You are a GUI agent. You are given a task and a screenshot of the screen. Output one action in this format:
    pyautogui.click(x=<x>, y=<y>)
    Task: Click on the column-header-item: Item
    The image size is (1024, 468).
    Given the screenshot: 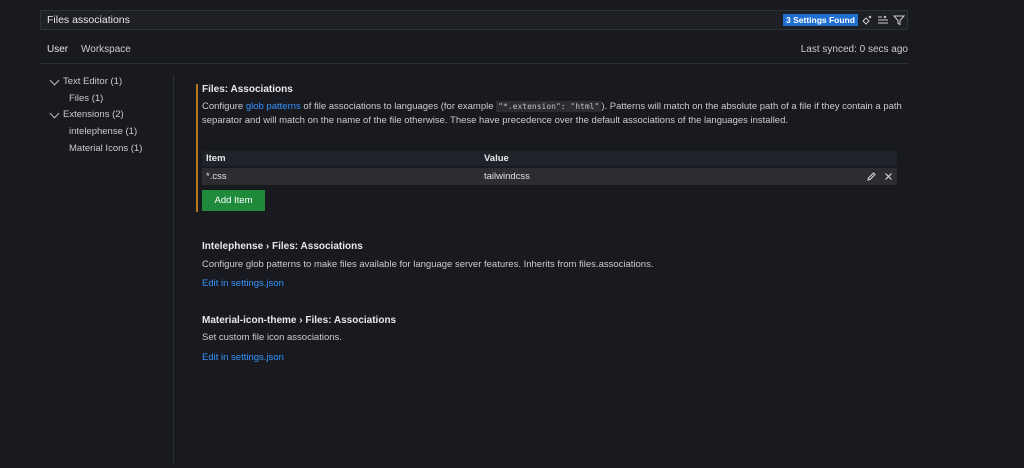 What is the action you would take?
    pyautogui.click(x=216, y=158)
    